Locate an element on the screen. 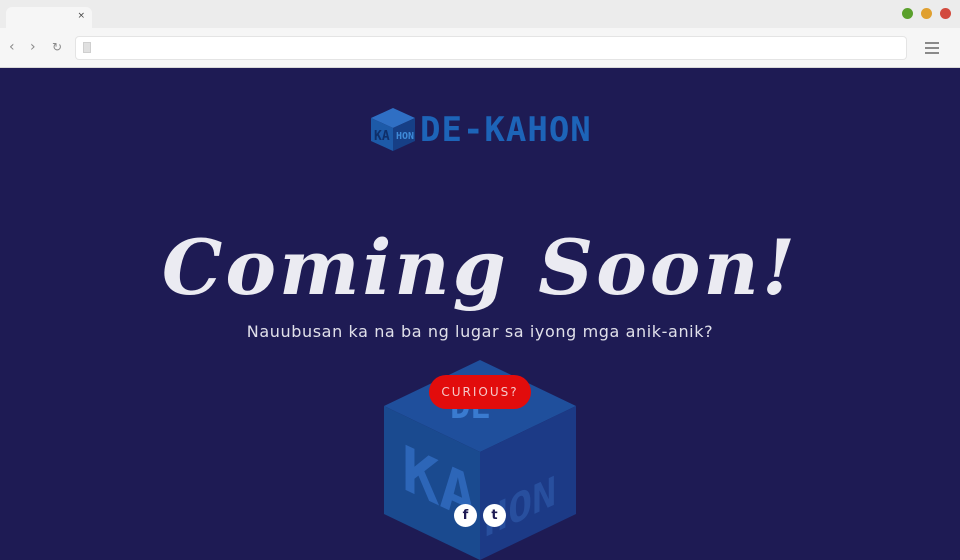 The width and height of the screenshot is (960, 560). forward-icon: › is located at coordinates (33, 47).